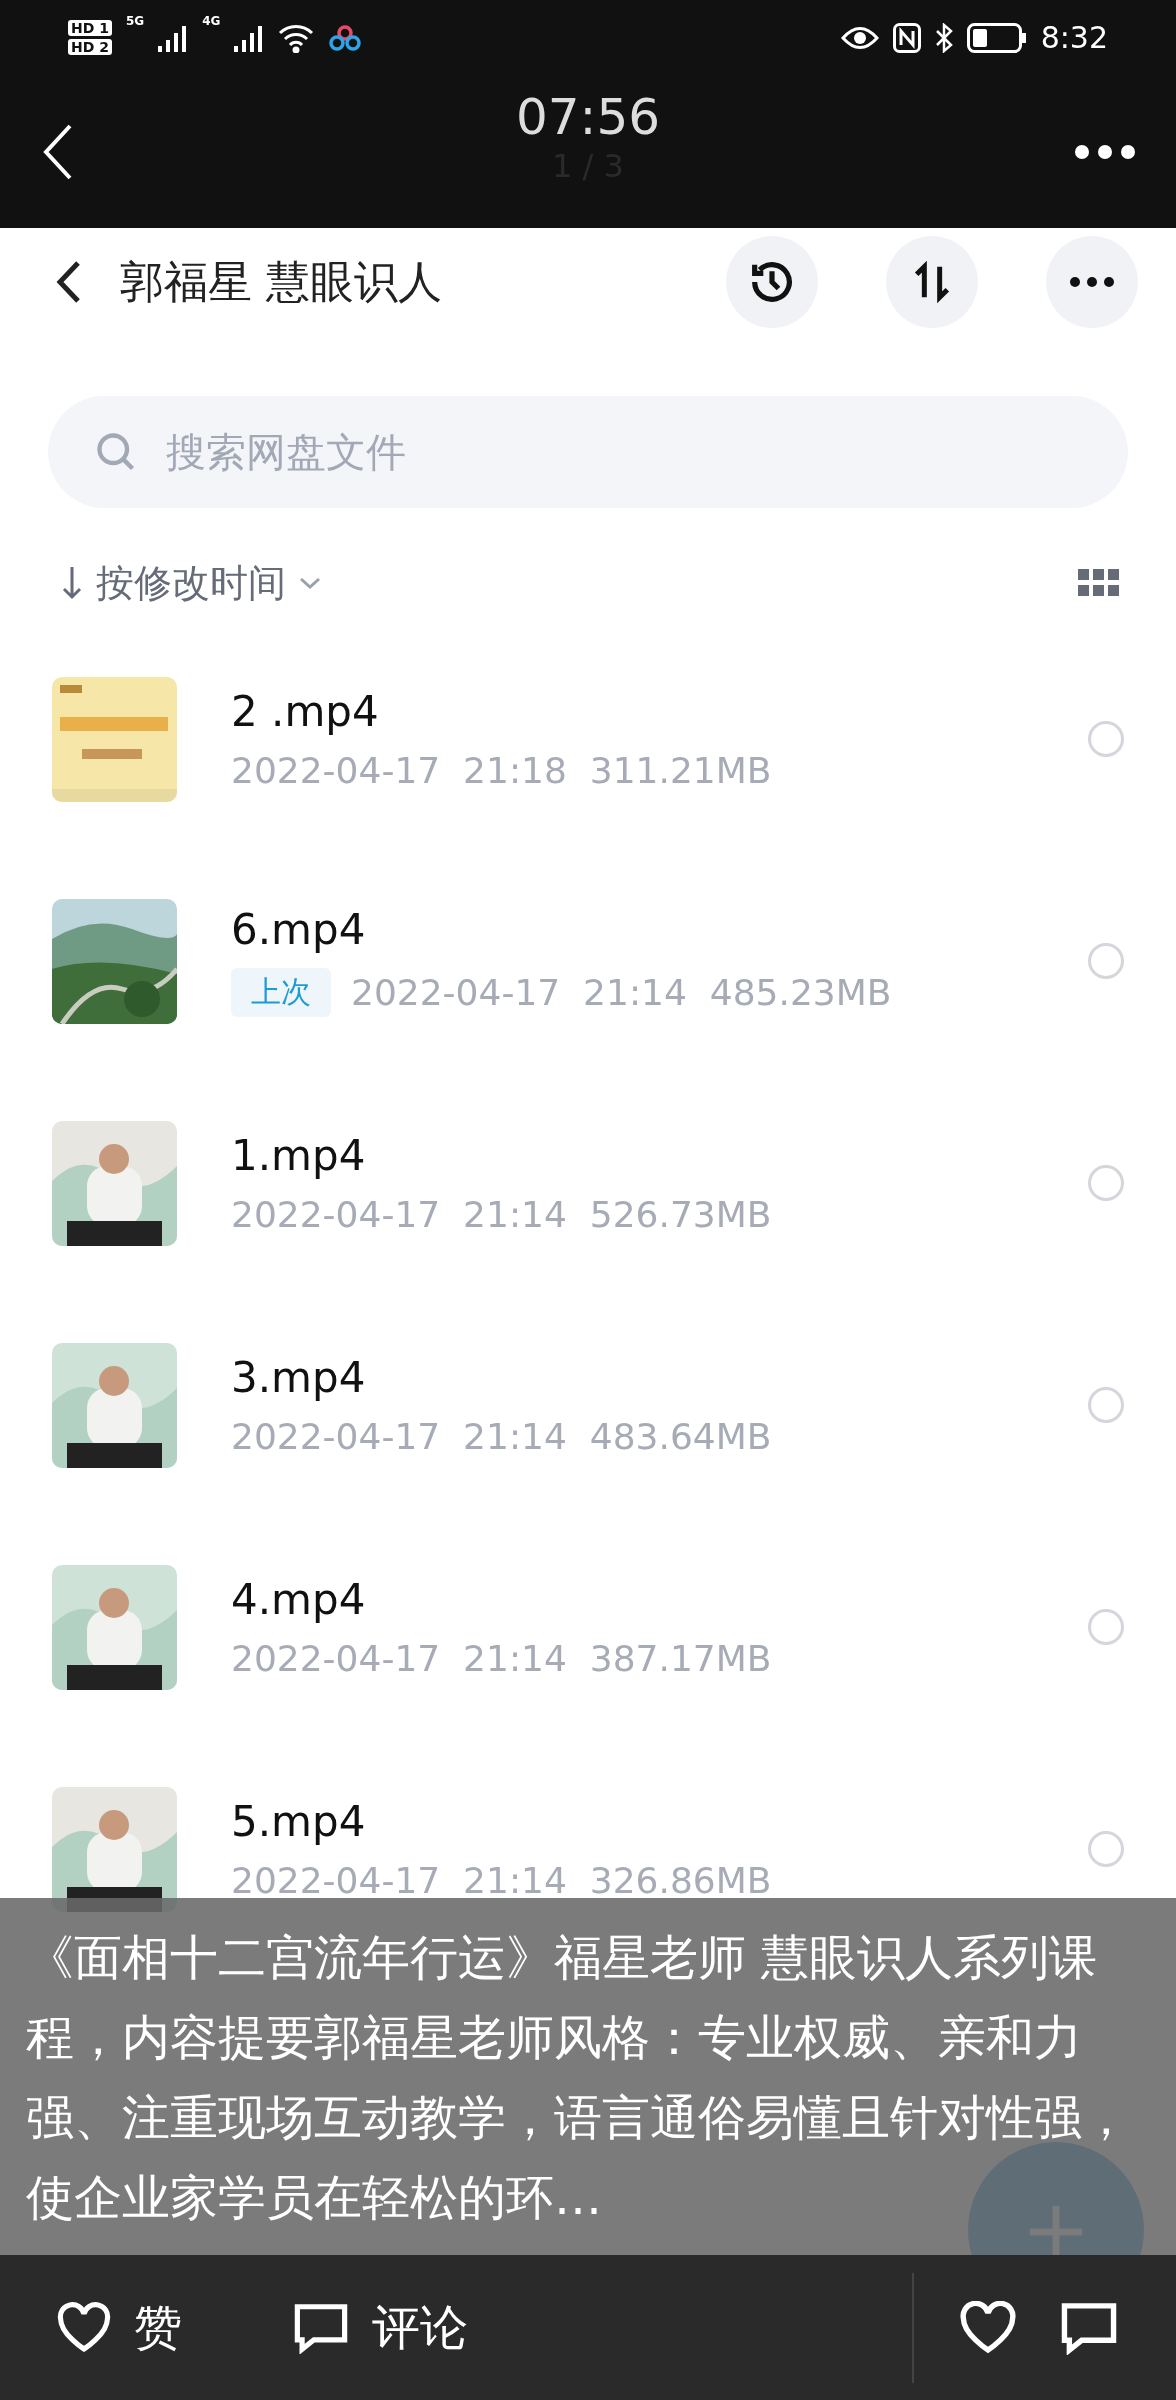 This screenshot has height=2400, width=1176. What do you see at coordinates (310, 583) in the screenshot?
I see `chevron-down-icon` at bounding box center [310, 583].